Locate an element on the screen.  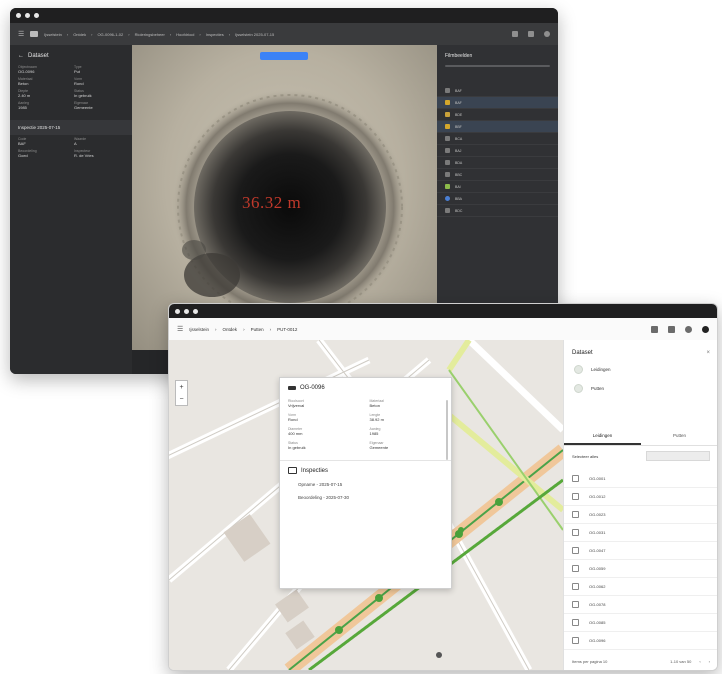
inspection-section-header: Inspectie 2025-07-15 is located at coordinates (71, 127).